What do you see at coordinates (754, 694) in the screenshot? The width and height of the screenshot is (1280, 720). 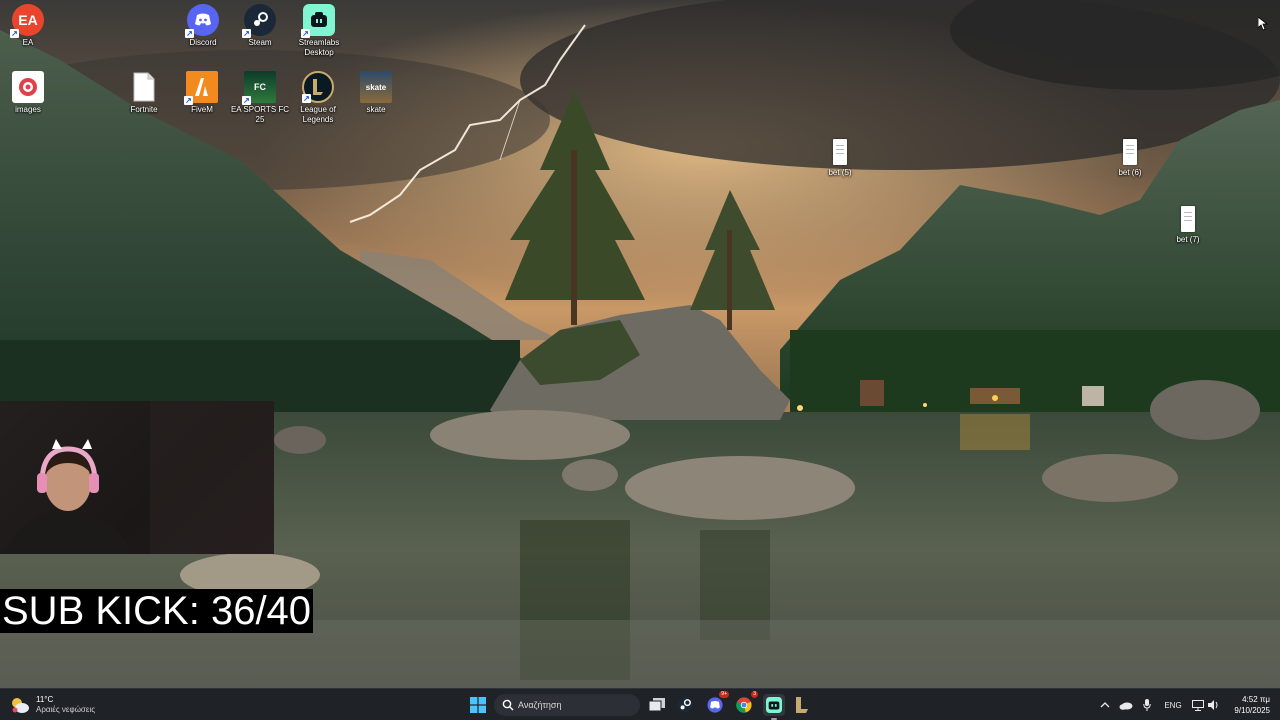 I see `chrome-notification-badge: 3` at bounding box center [754, 694].